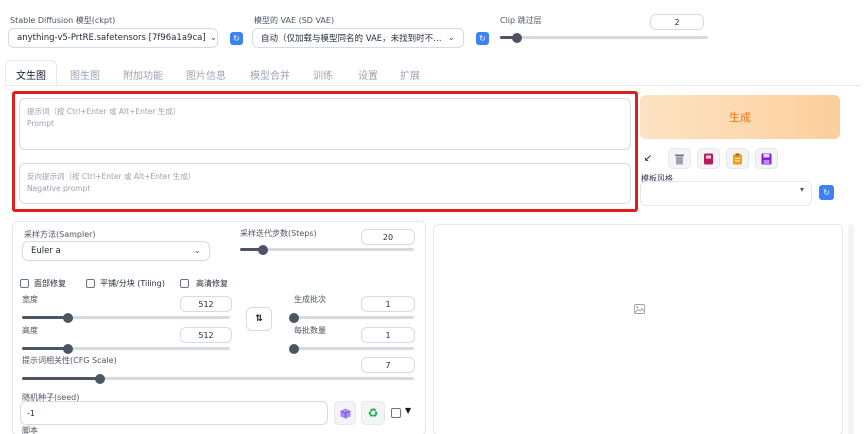 This screenshot has width=865, height=434. What do you see at coordinates (24, 283) in the screenshot?
I see `face-restore-checkbox` at bounding box center [24, 283].